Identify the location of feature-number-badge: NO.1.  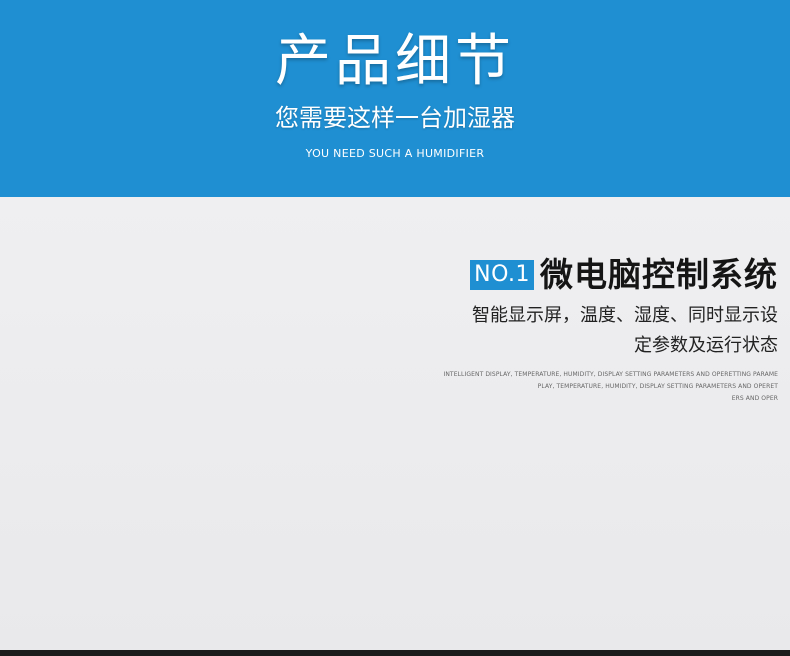
(502, 275).